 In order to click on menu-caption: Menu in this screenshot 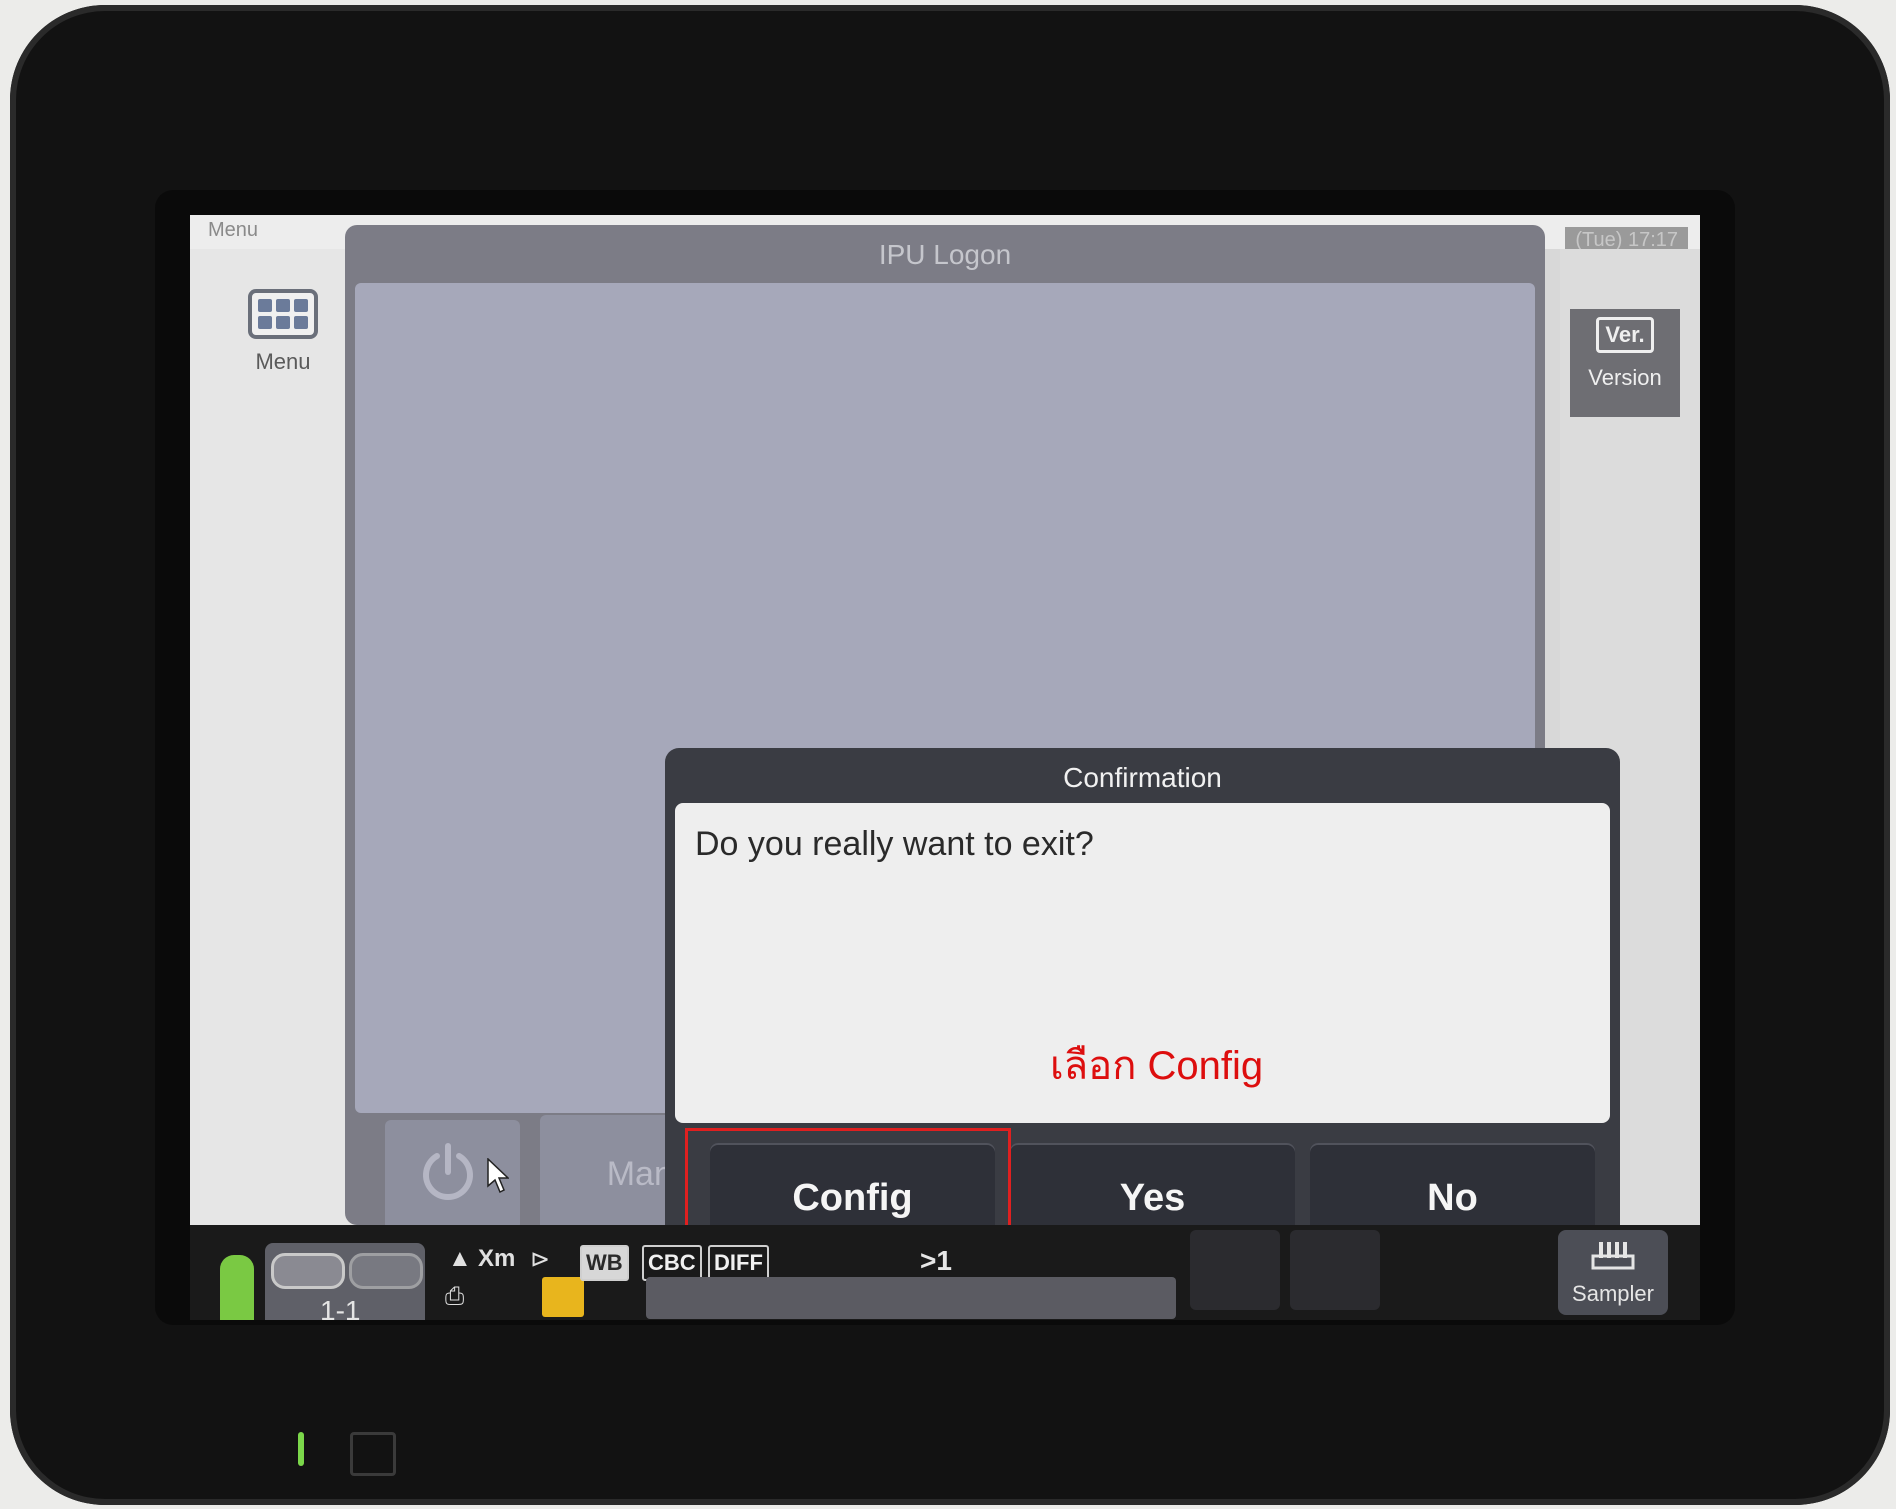, I will do `click(233, 230)`.